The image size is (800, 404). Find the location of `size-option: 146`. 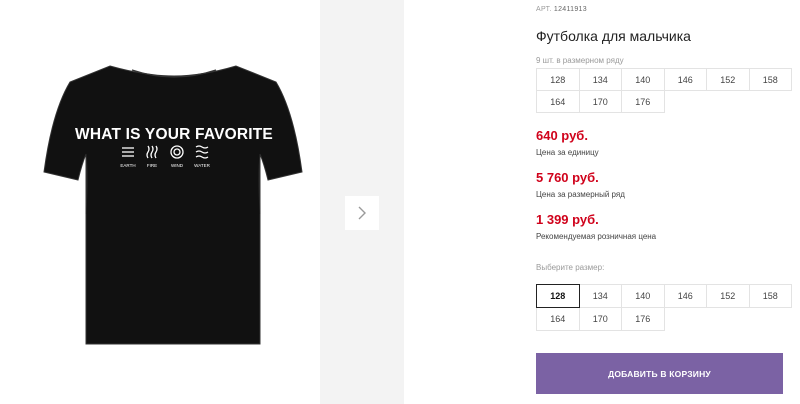

size-option: 146 is located at coordinates (685, 296).